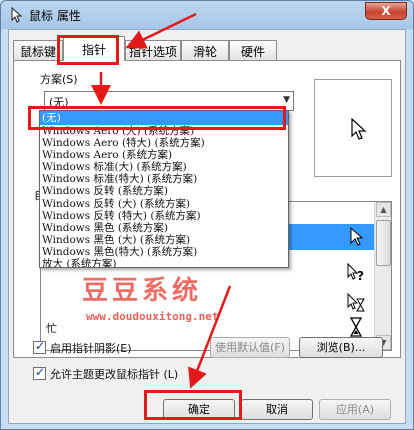 Image resolution: width=414 pixels, height=430 pixels. What do you see at coordinates (59, 102) in the screenshot?
I see `scheme-selected-value: (无)` at bounding box center [59, 102].